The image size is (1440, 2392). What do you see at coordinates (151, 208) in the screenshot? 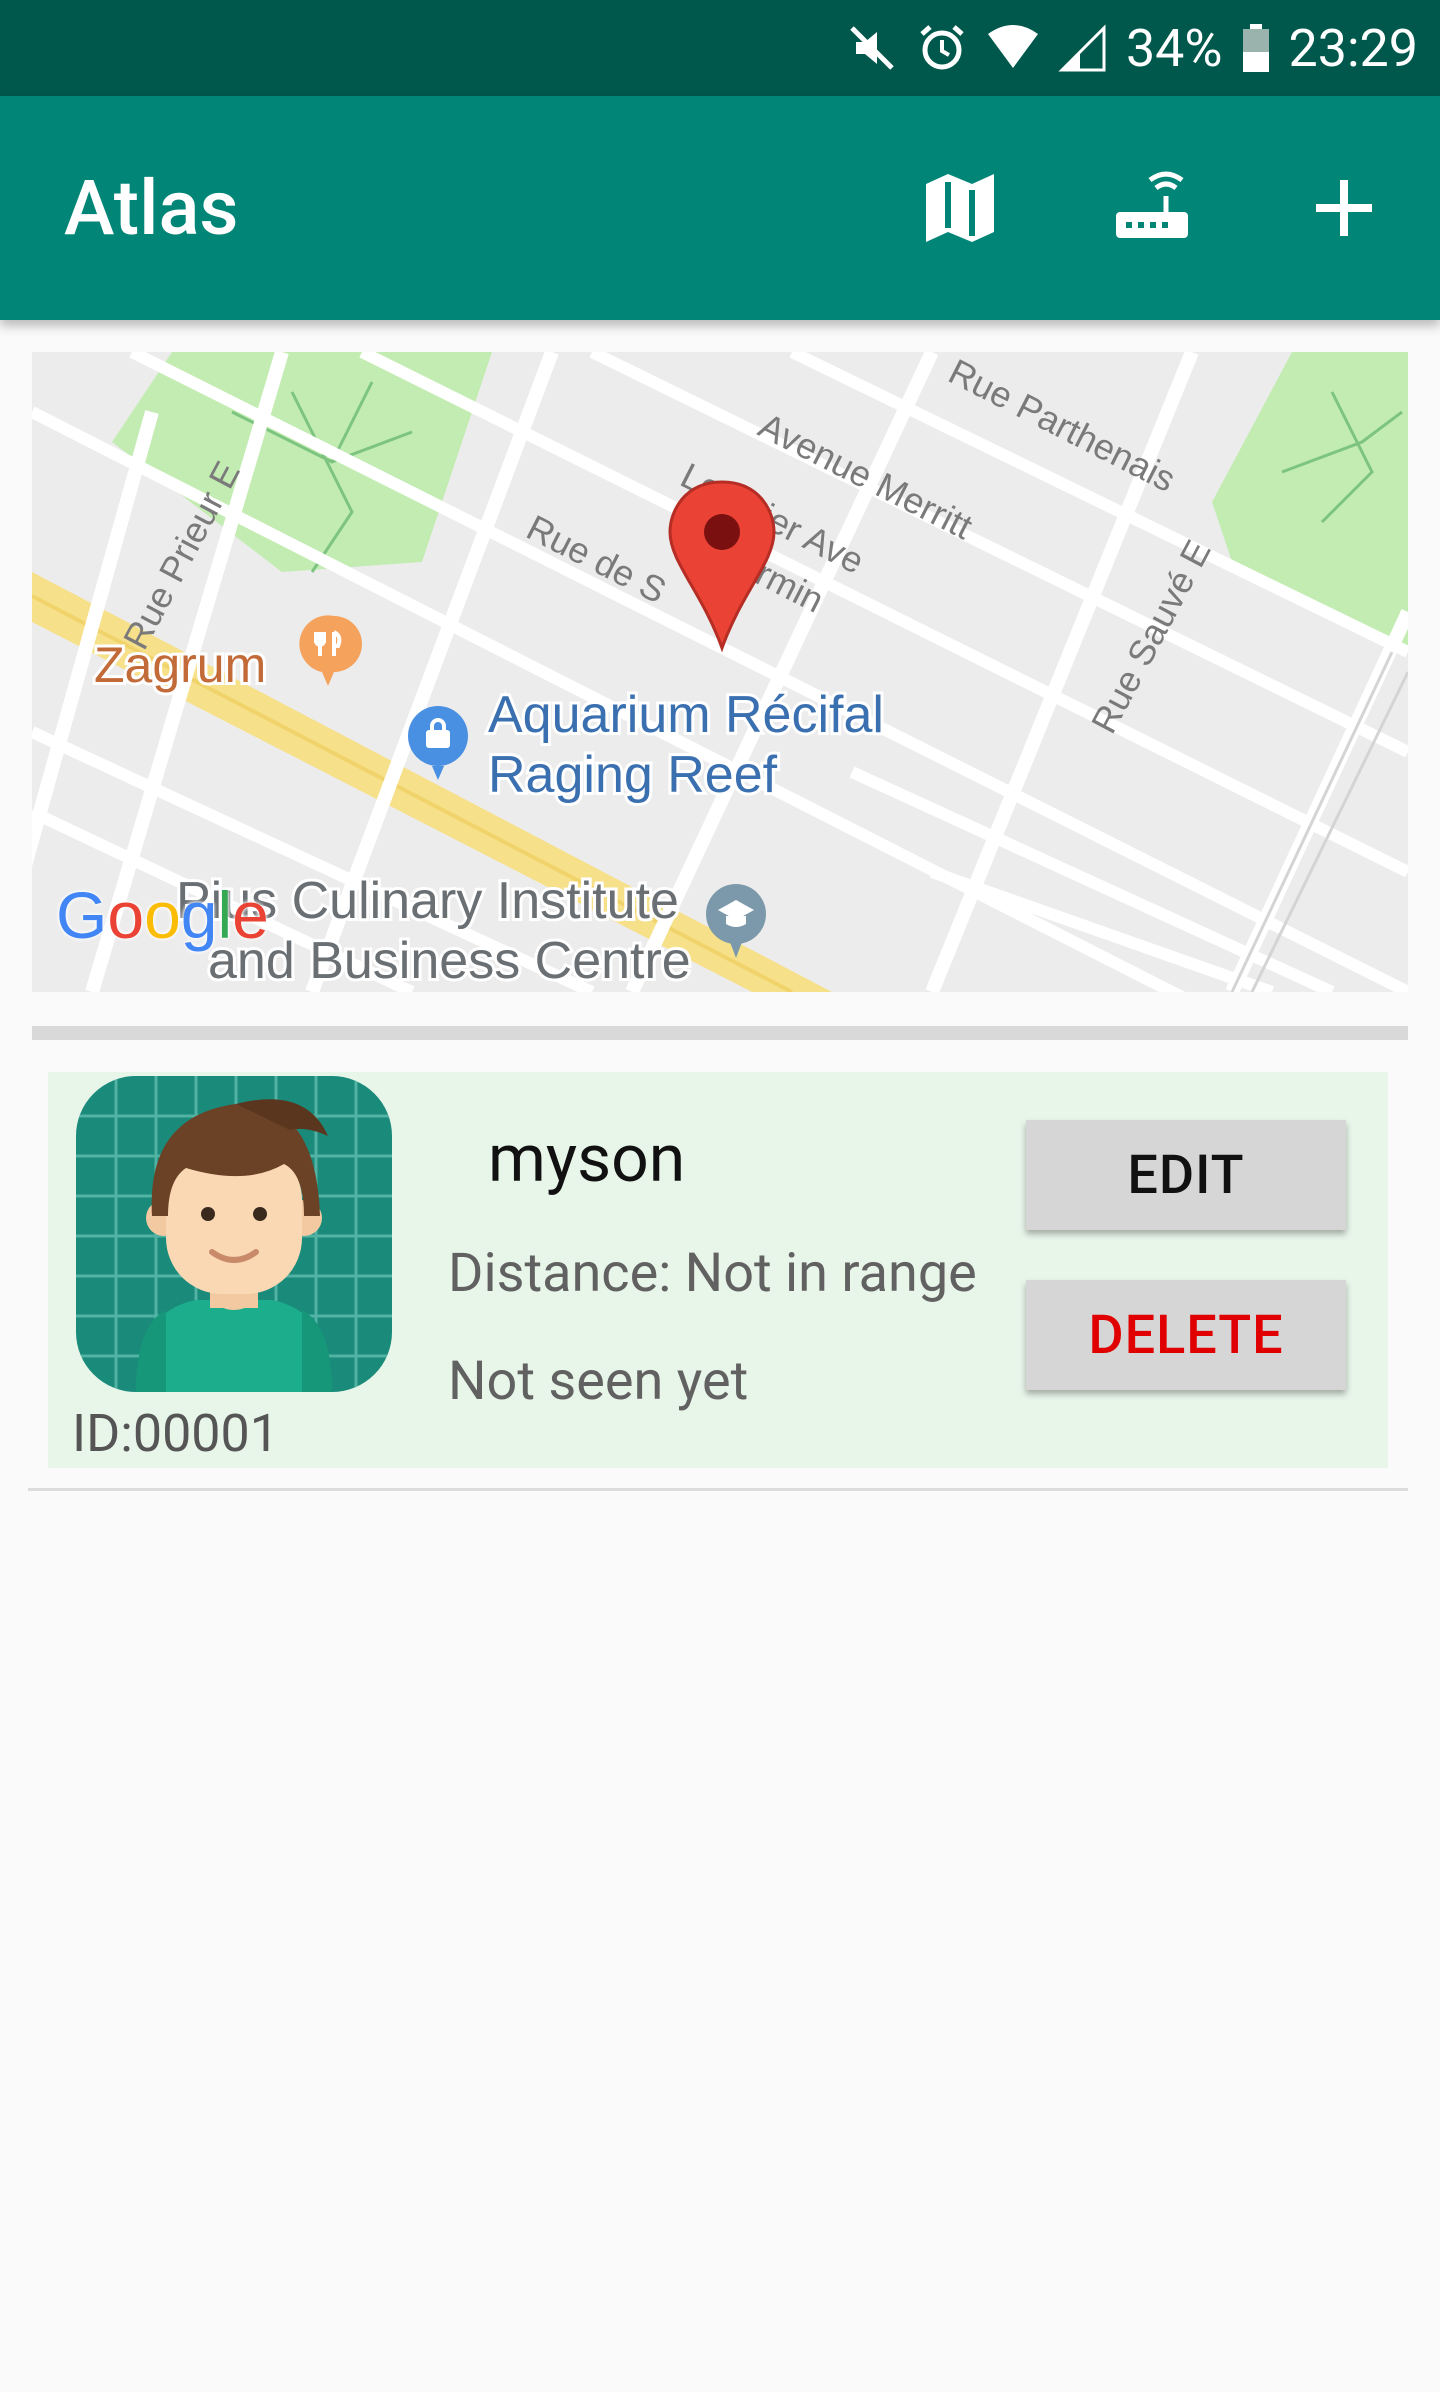
I see `app-title: Atlas` at bounding box center [151, 208].